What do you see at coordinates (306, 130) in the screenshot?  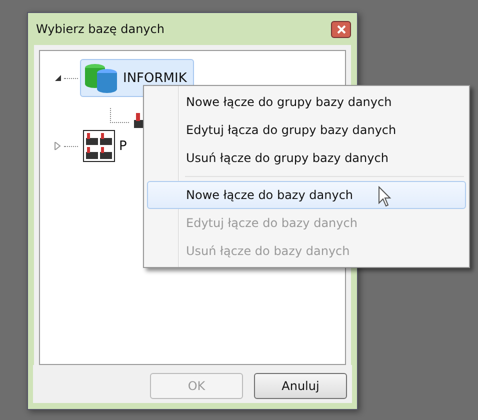 I see `menu-item: Edytuj łącza do grupy bazy danych` at bounding box center [306, 130].